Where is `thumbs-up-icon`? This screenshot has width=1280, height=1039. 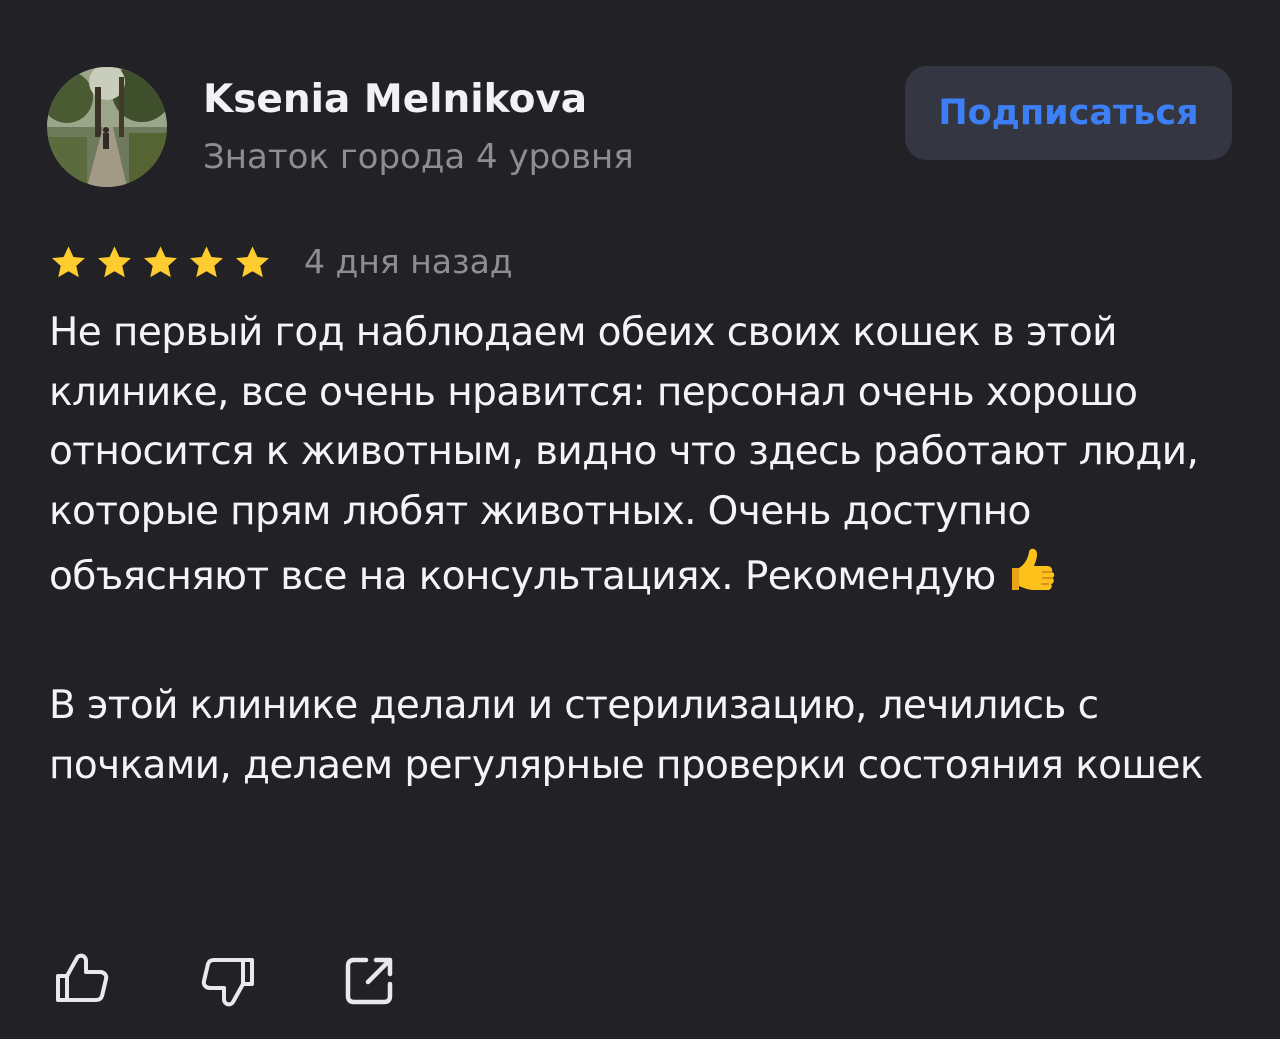 thumbs-up-icon is located at coordinates (82, 977).